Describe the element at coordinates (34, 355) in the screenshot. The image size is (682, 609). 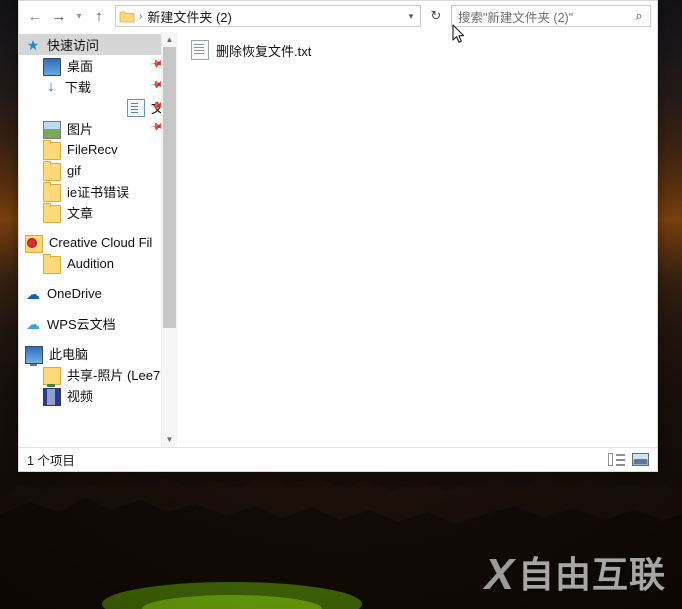
I see `this-pc-icon` at that location.